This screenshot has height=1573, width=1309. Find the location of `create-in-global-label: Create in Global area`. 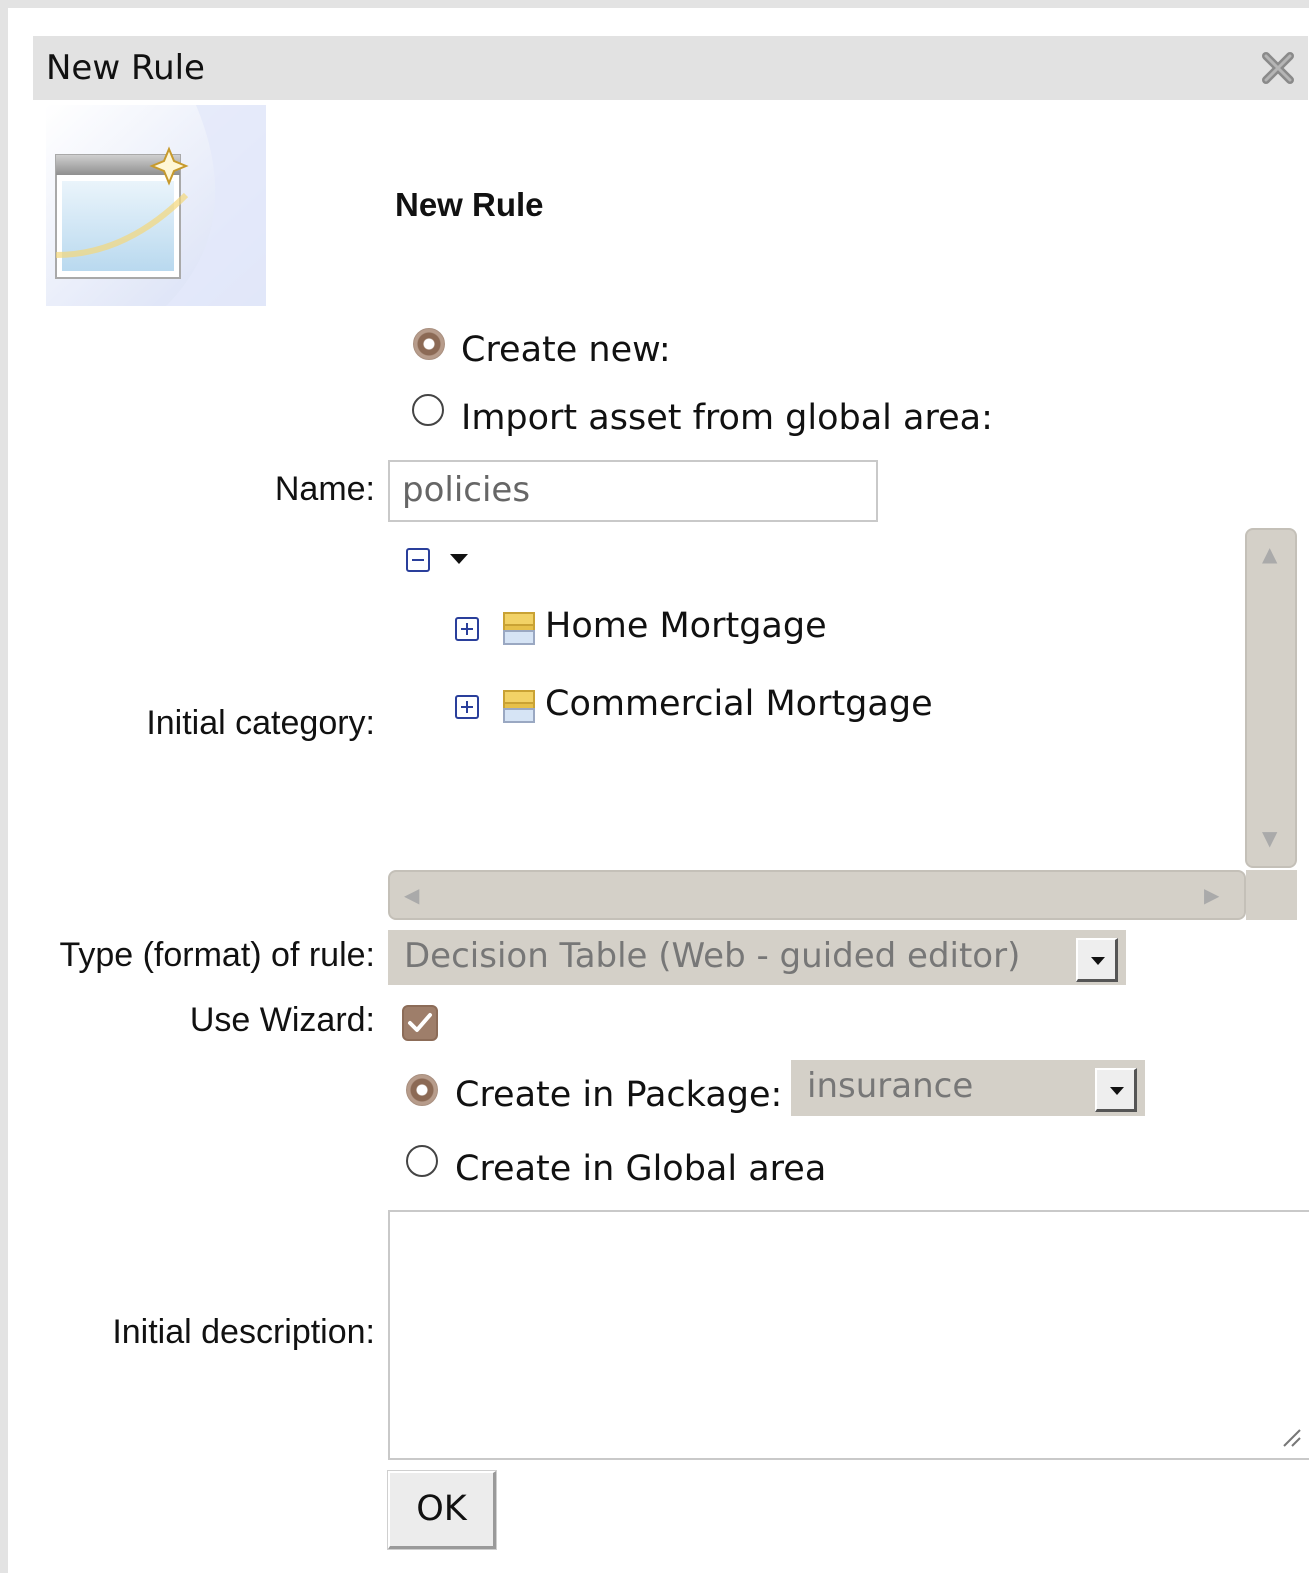

create-in-global-label: Create in Global area is located at coordinates (640, 1169).